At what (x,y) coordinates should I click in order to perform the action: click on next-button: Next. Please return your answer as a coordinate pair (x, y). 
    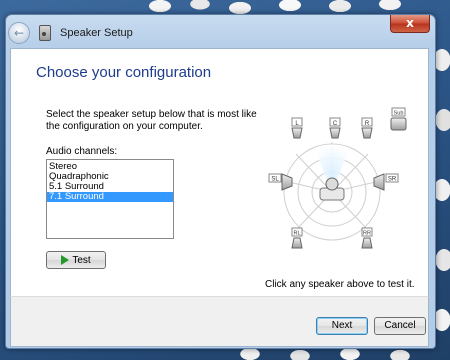
    Looking at the image, I should click on (342, 326).